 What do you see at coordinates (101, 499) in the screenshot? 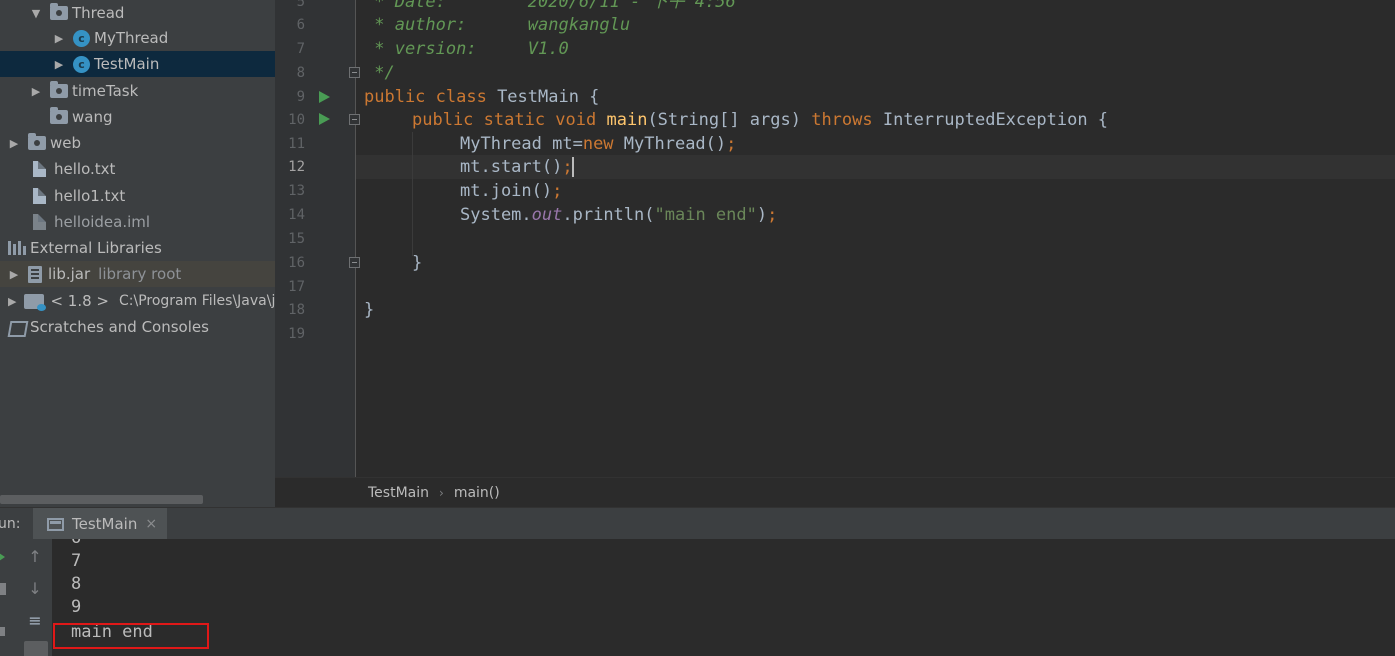
I see `horizontal-scrollbar` at bounding box center [101, 499].